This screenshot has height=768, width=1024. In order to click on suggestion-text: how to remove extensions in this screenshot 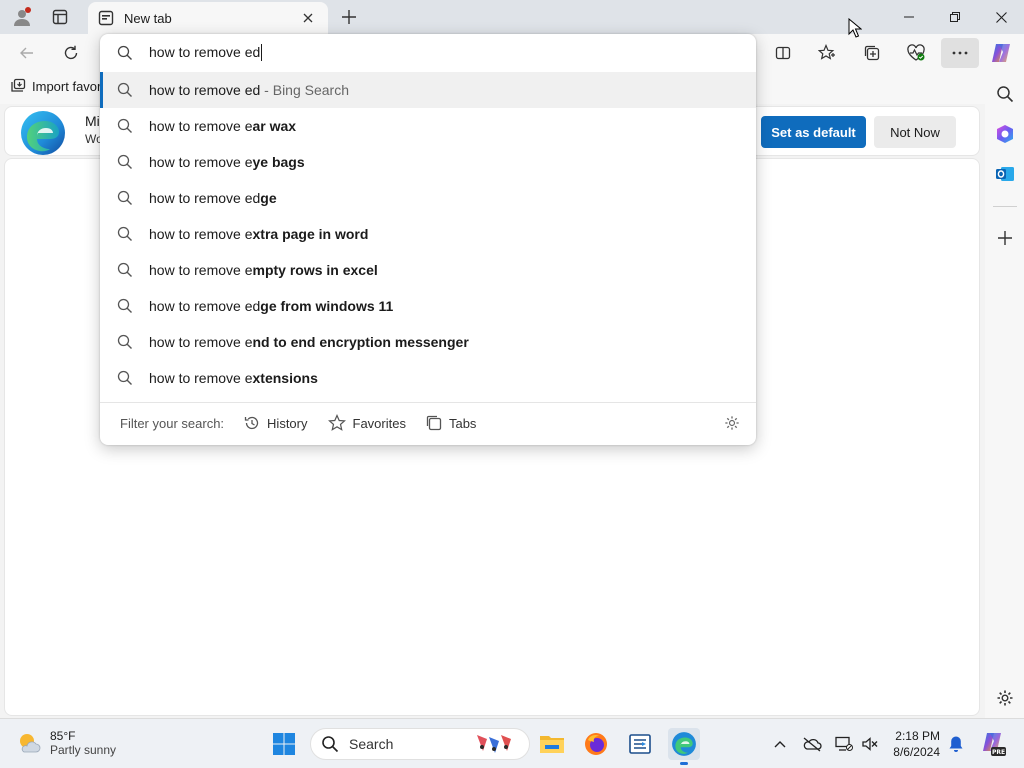, I will do `click(233, 378)`.